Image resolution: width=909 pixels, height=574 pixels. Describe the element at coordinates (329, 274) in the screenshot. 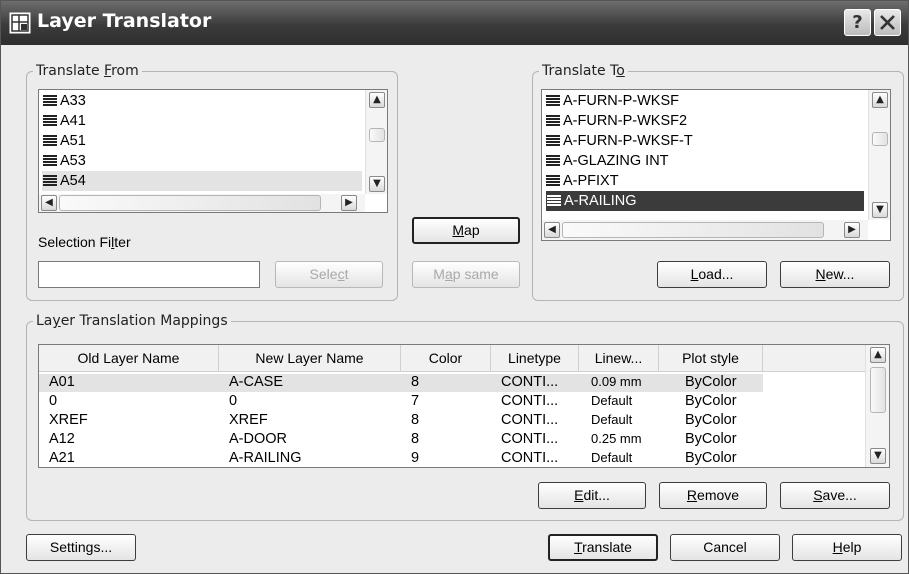

I see `select-button: Select` at that location.